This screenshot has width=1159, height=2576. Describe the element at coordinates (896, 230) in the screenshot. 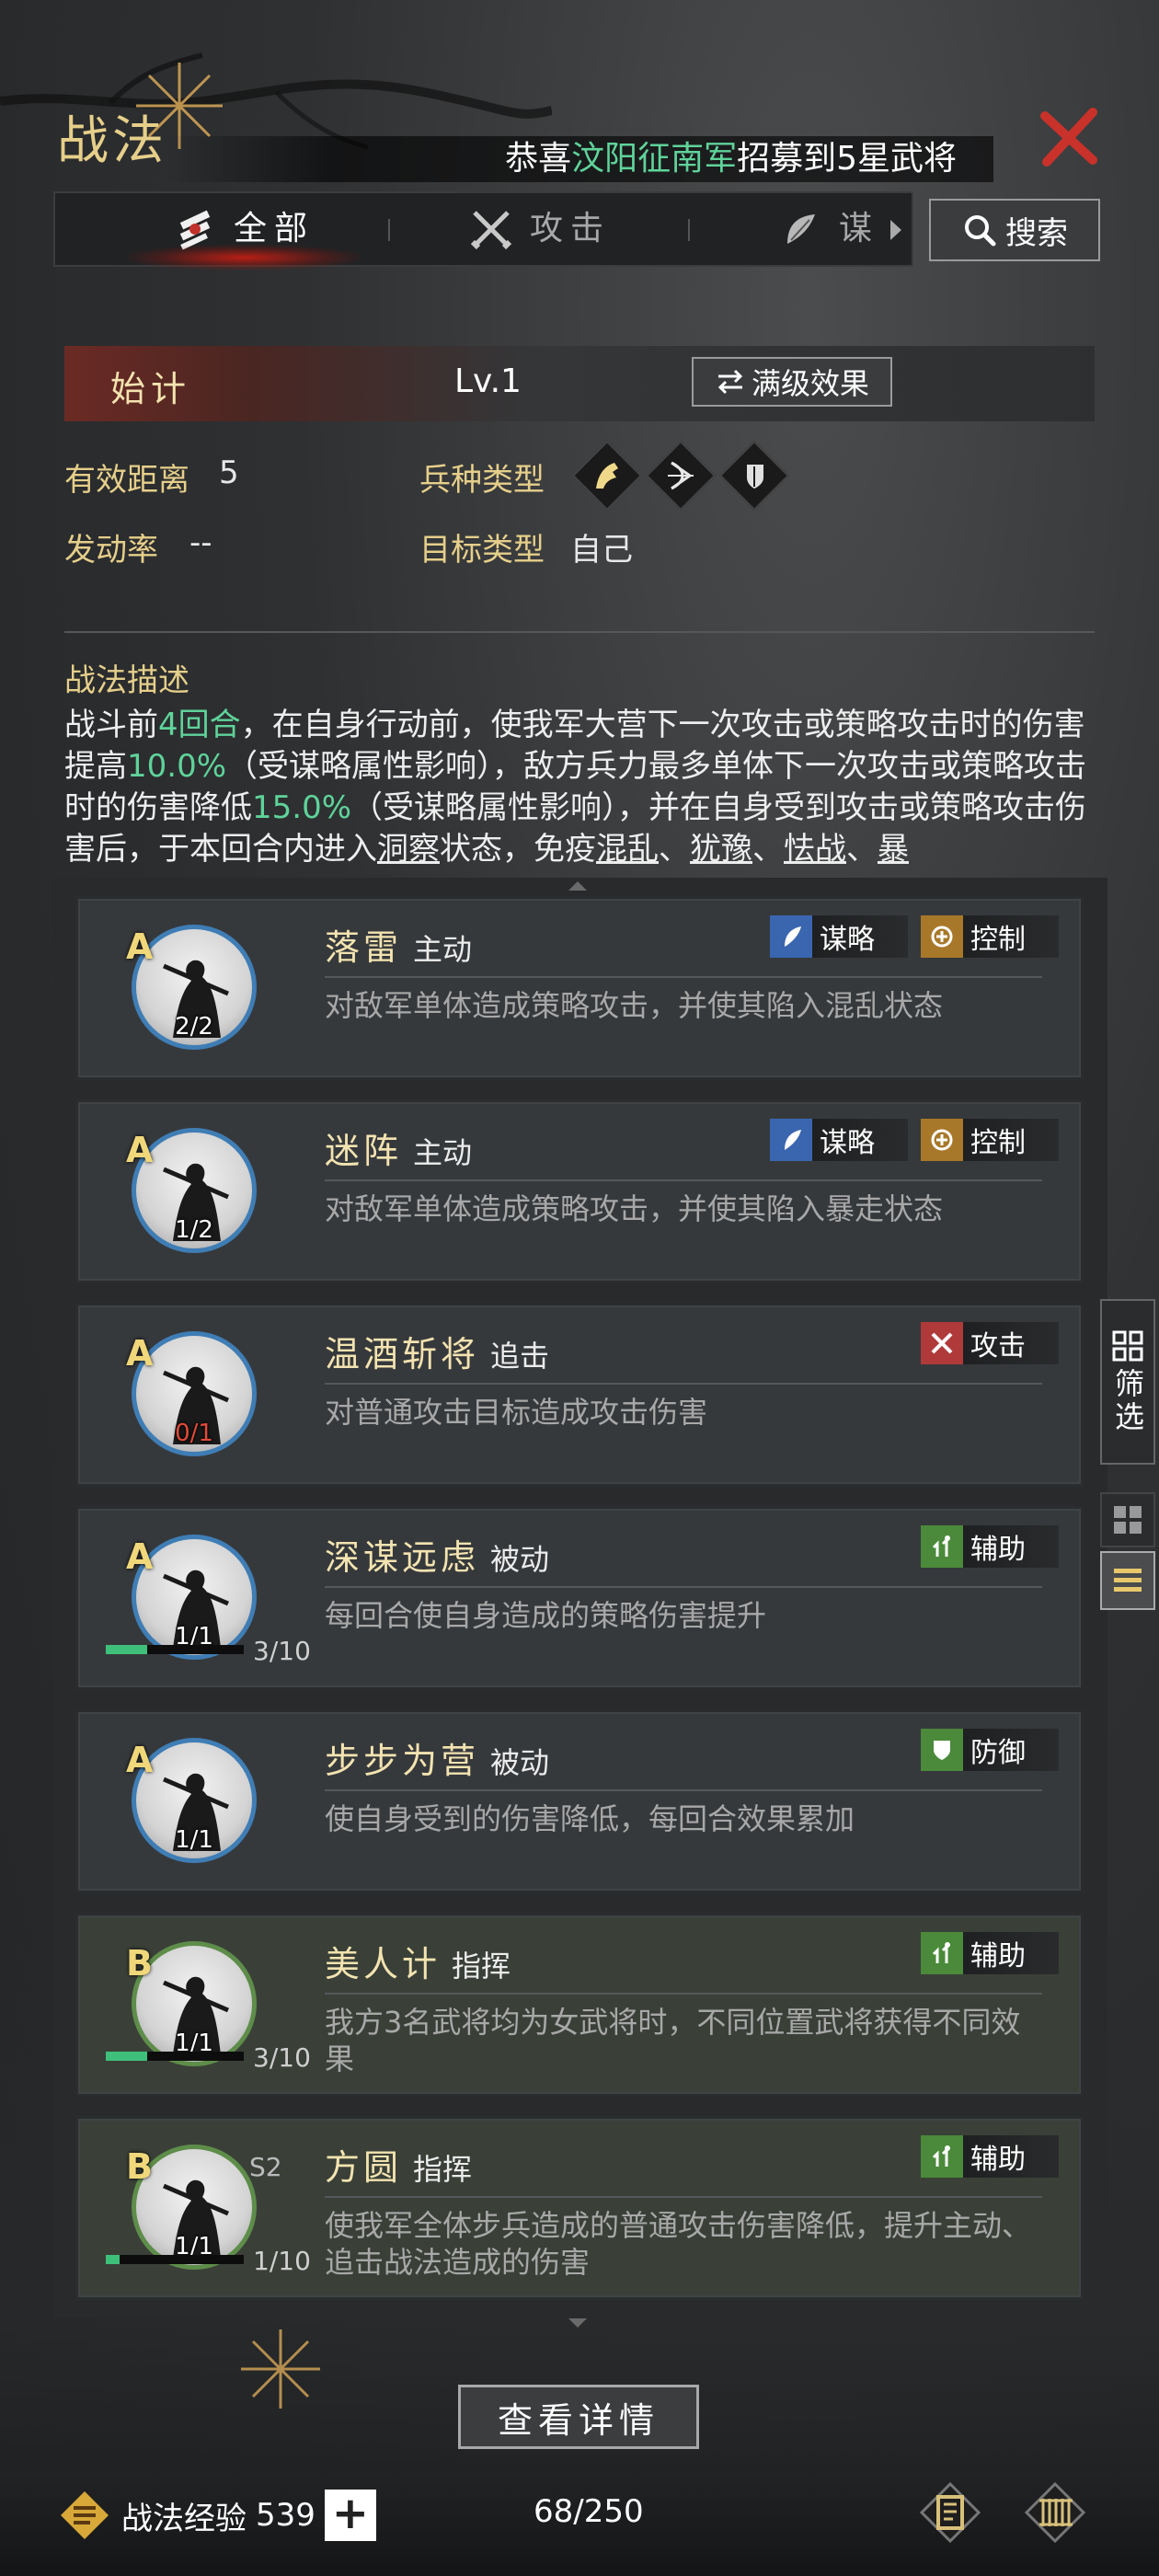

I see `chevron-right-icon` at that location.